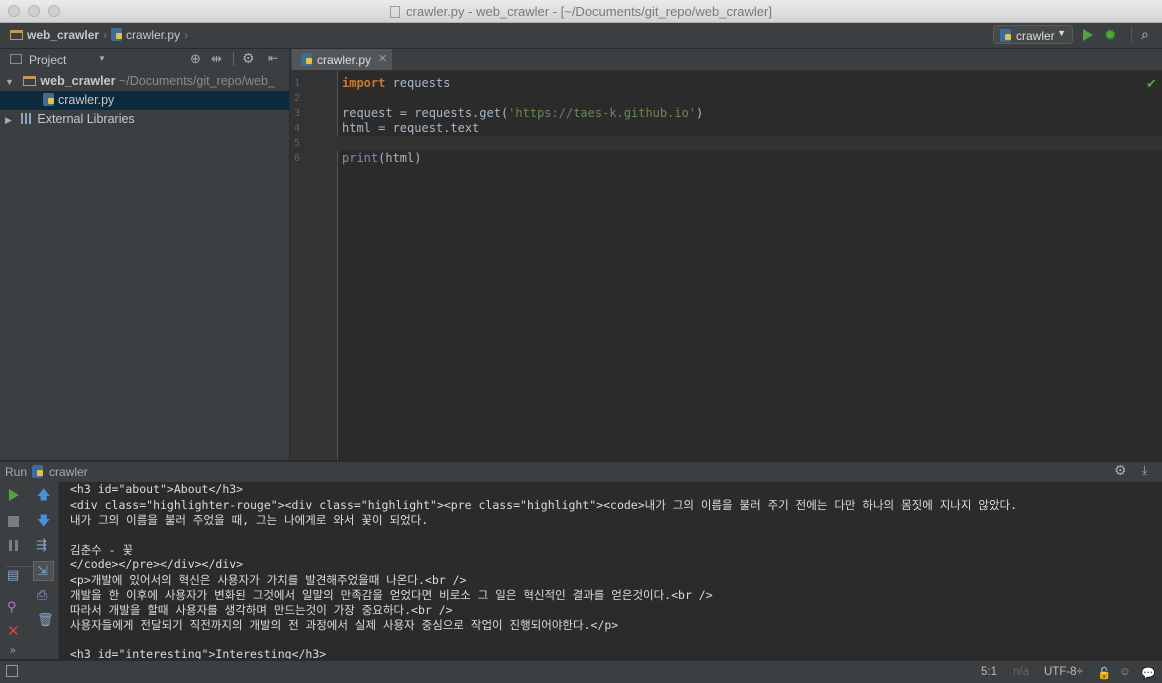 The width and height of the screenshot is (1162, 683). What do you see at coordinates (273, 58) in the screenshot?
I see `hide-panel-icon: ⇤` at bounding box center [273, 58].